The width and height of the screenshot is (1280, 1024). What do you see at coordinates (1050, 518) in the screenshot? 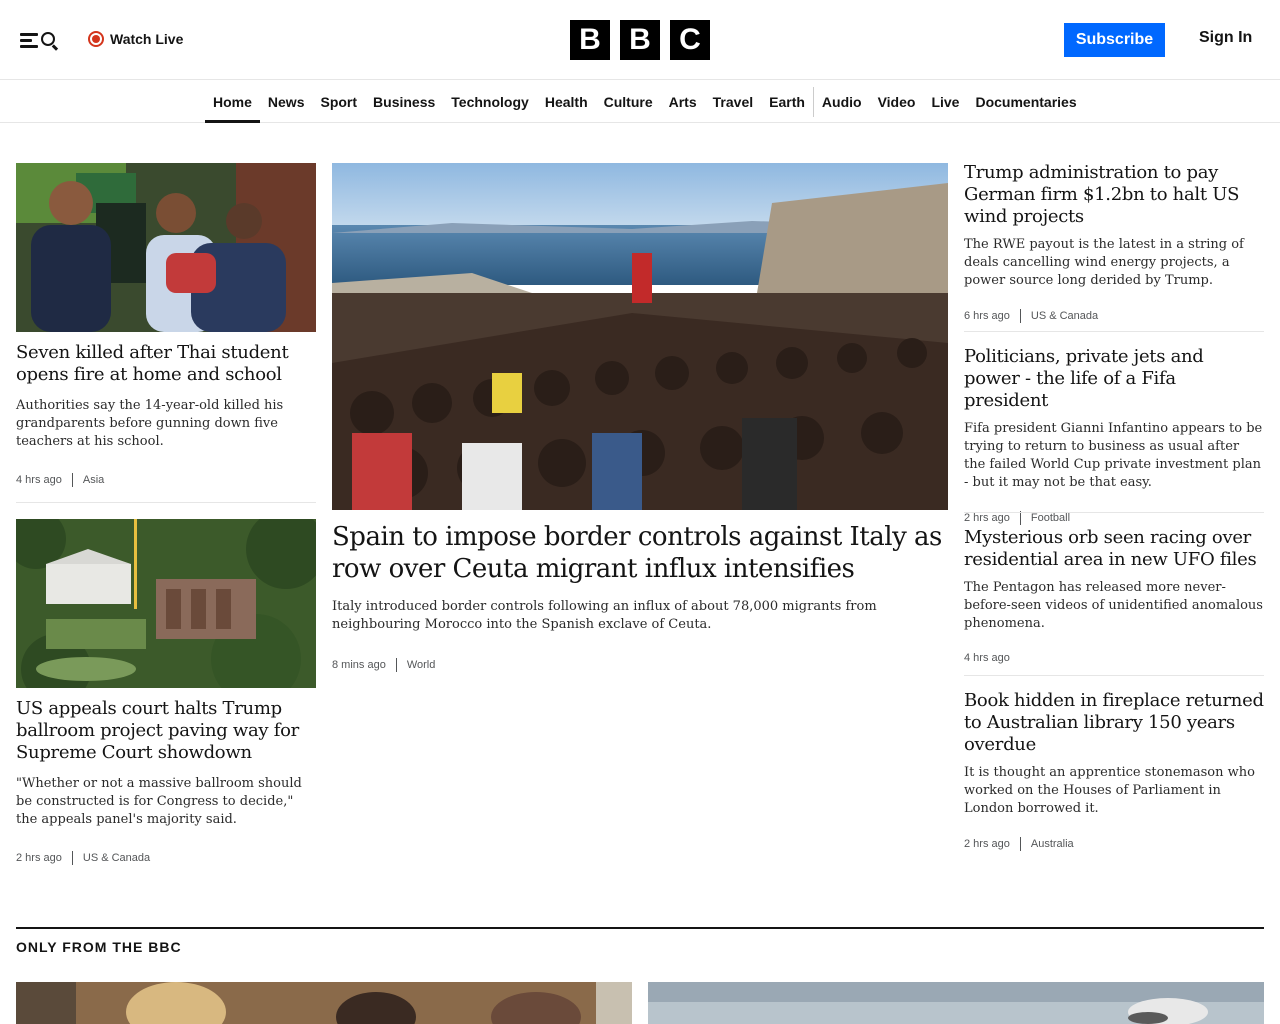
I see `story-section-link: Football` at bounding box center [1050, 518].